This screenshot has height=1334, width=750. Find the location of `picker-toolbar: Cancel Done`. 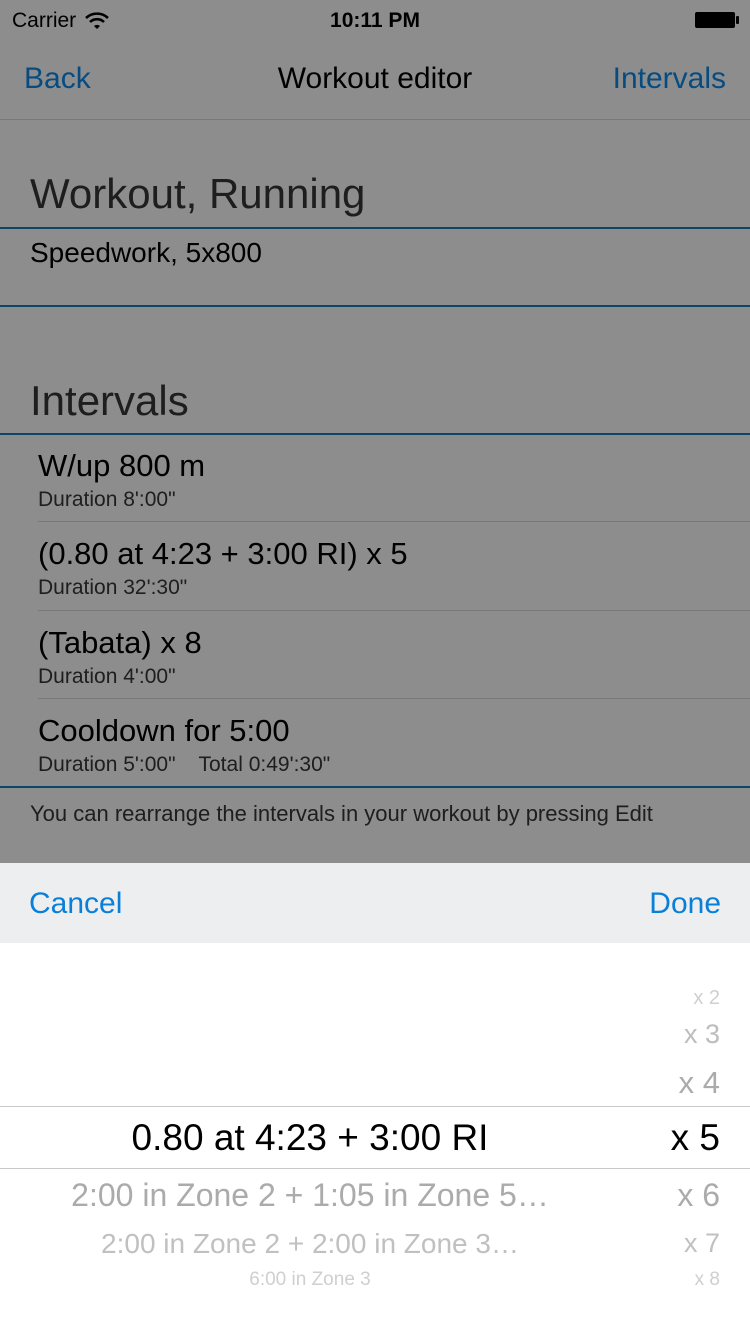

picker-toolbar: Cancel Done is located at coordinates (375, 903).